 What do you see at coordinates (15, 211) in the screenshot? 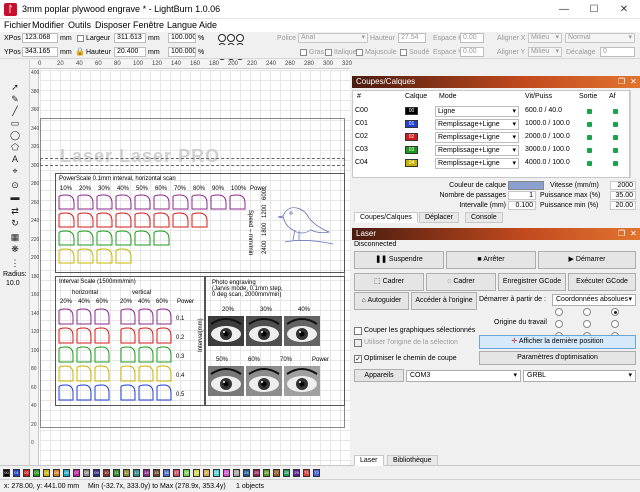
I see `mirror-tool-icon: ⇄` at bounding box center [15, 211].